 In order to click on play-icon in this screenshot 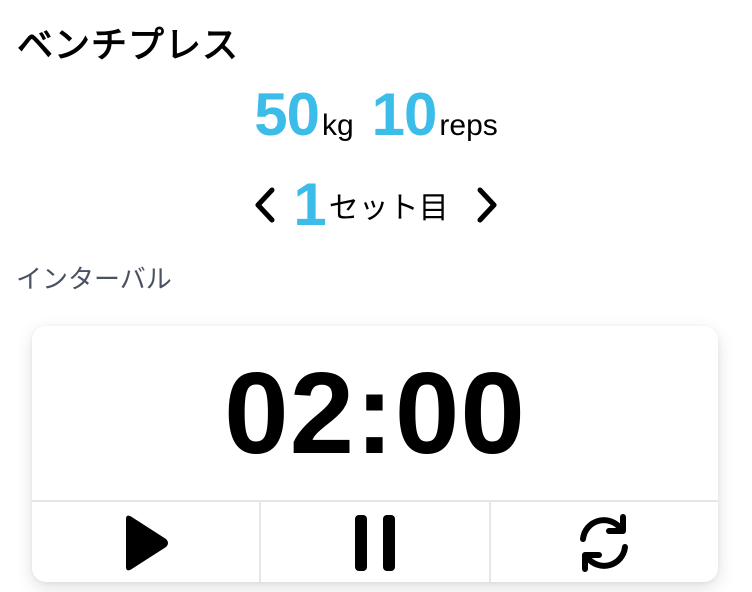, I will do `click(146, 543)`.